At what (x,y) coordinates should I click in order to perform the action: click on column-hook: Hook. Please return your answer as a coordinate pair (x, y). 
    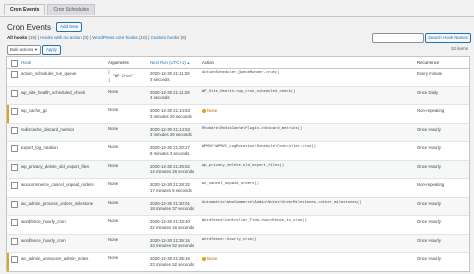
    Looking at the image, I should click on (26, 63).